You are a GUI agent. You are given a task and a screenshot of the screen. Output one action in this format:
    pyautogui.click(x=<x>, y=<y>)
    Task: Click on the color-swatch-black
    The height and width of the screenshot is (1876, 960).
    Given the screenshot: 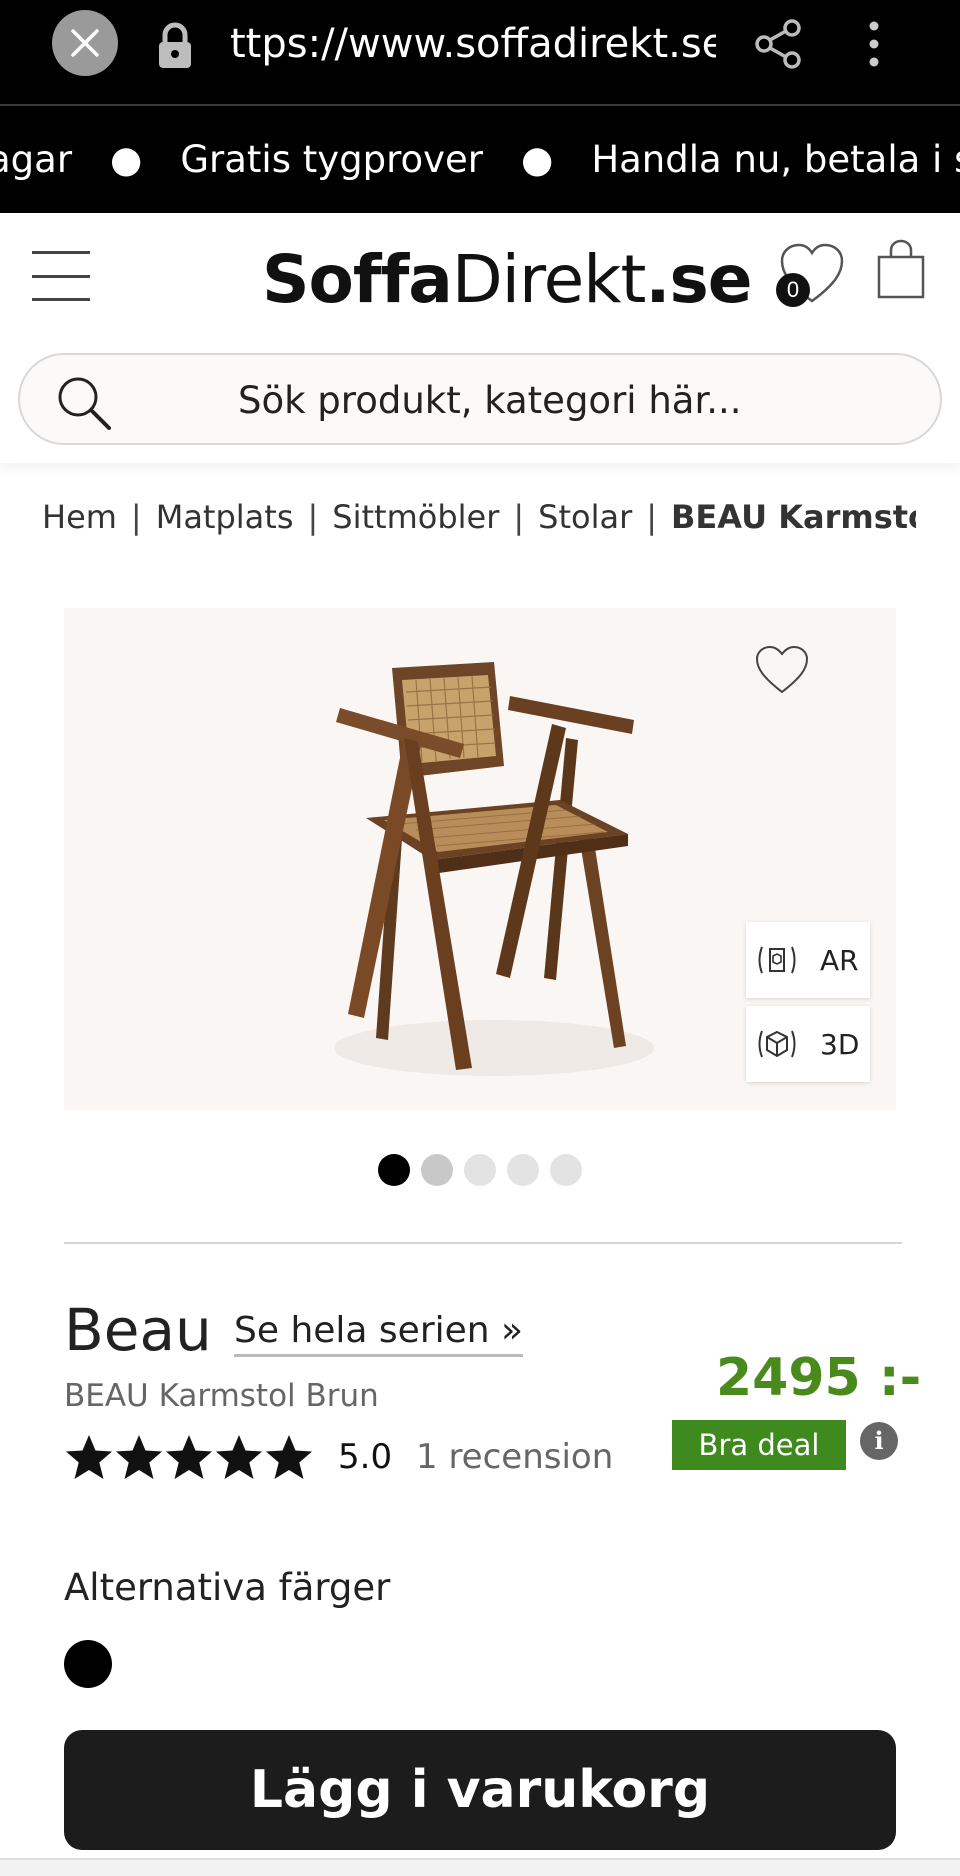 What is the action you would take?
    pyautogui.click(x=88, y=1664)
    